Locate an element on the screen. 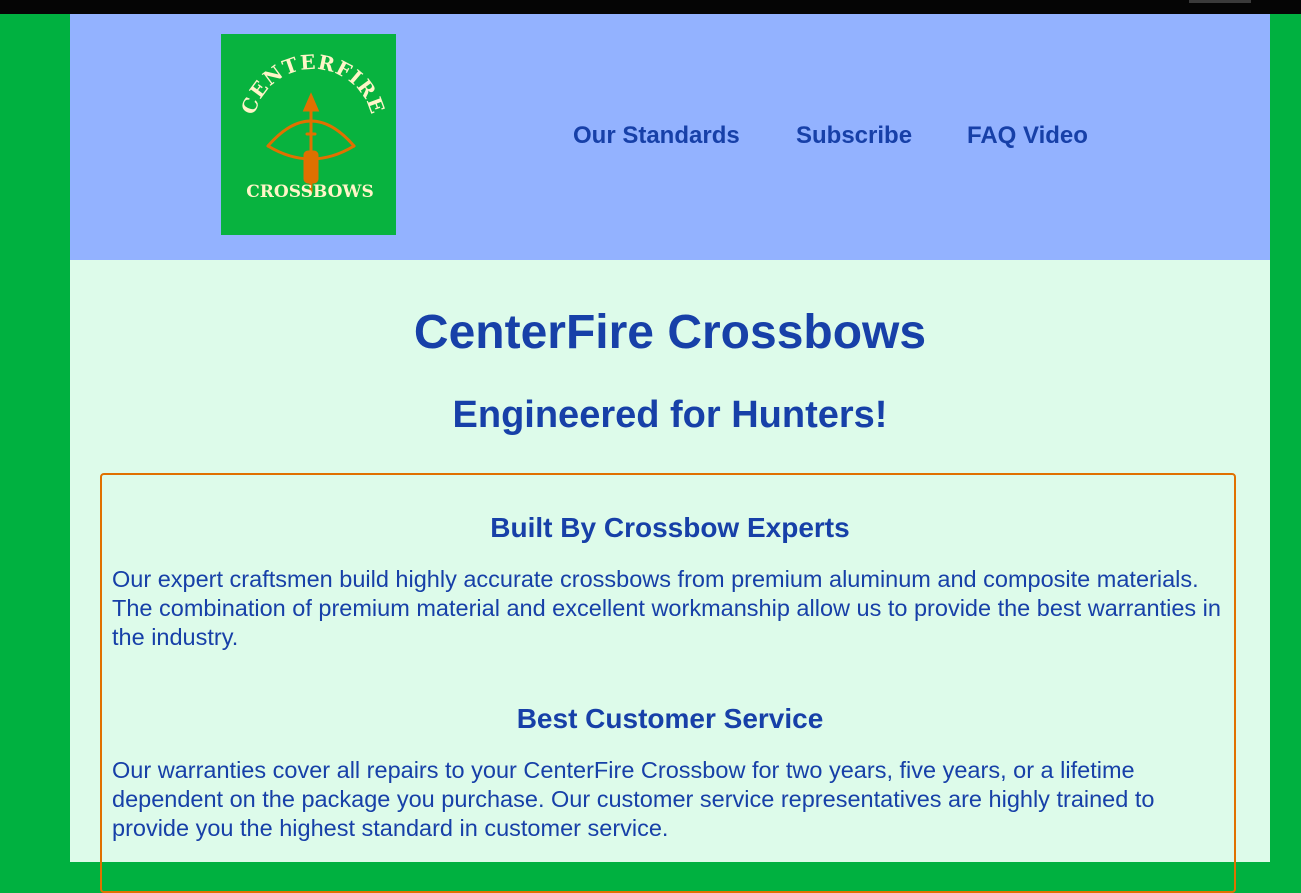 The image size is (1301, 893). feature-heading: Best Customer Service is located at coordinates (670, 718).